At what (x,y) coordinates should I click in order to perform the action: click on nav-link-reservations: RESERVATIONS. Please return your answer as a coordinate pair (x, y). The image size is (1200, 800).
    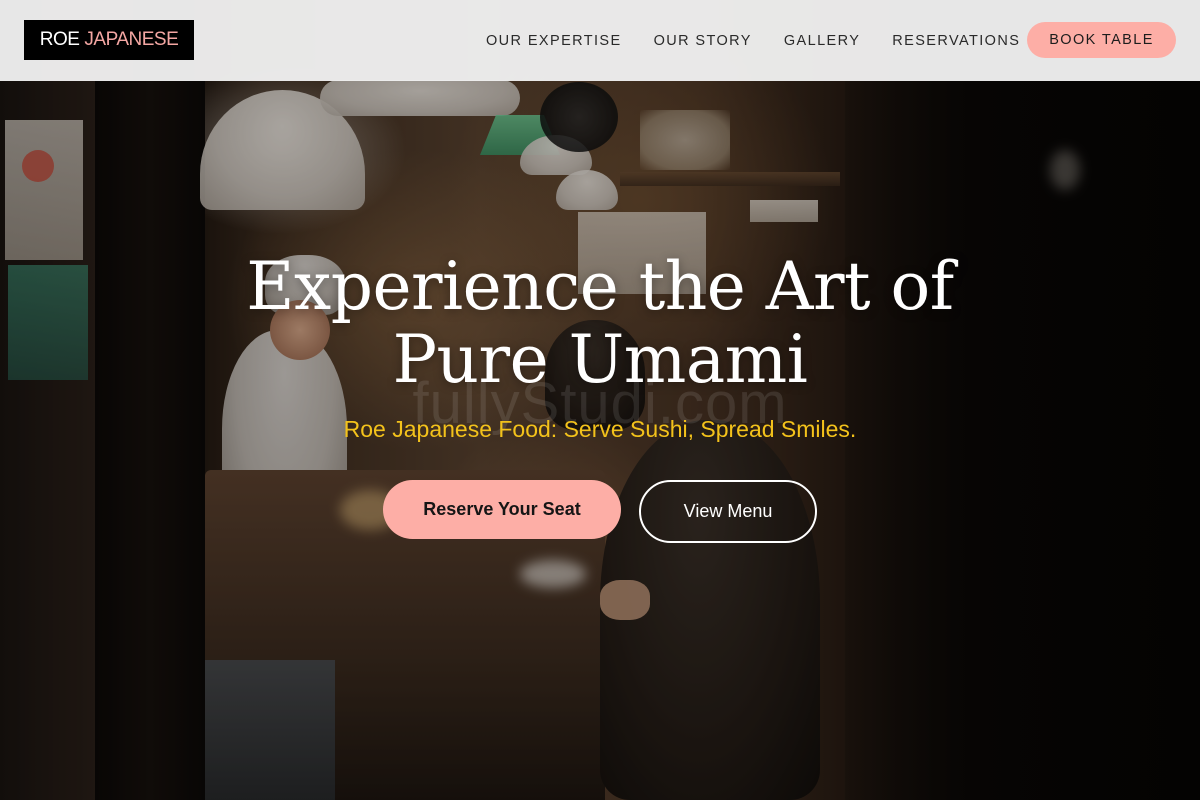
    Looking at the image, I should click on (956, 41).